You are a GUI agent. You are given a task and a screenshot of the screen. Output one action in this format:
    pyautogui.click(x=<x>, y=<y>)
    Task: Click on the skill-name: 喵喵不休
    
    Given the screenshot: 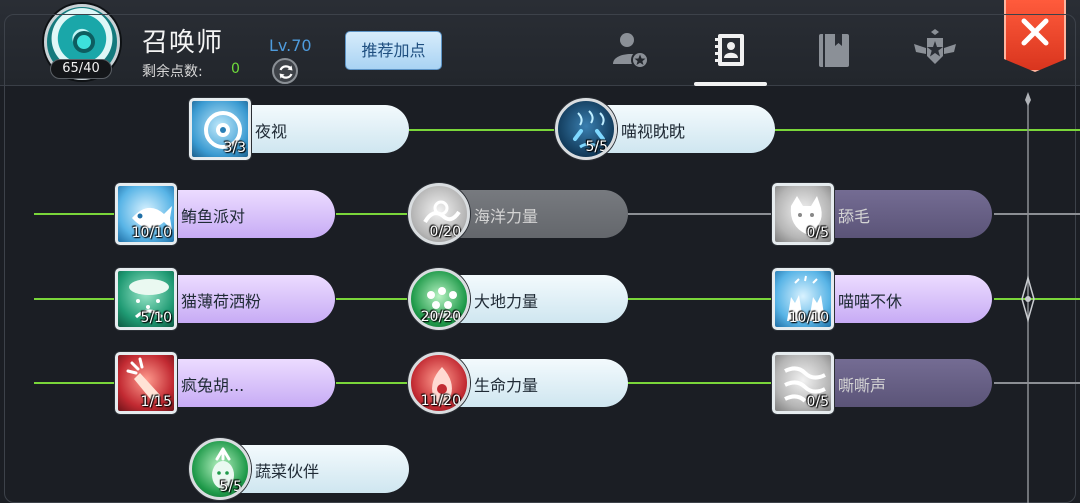 What is the action you would take?
    pyautogui.click(x=870, y=301)
    